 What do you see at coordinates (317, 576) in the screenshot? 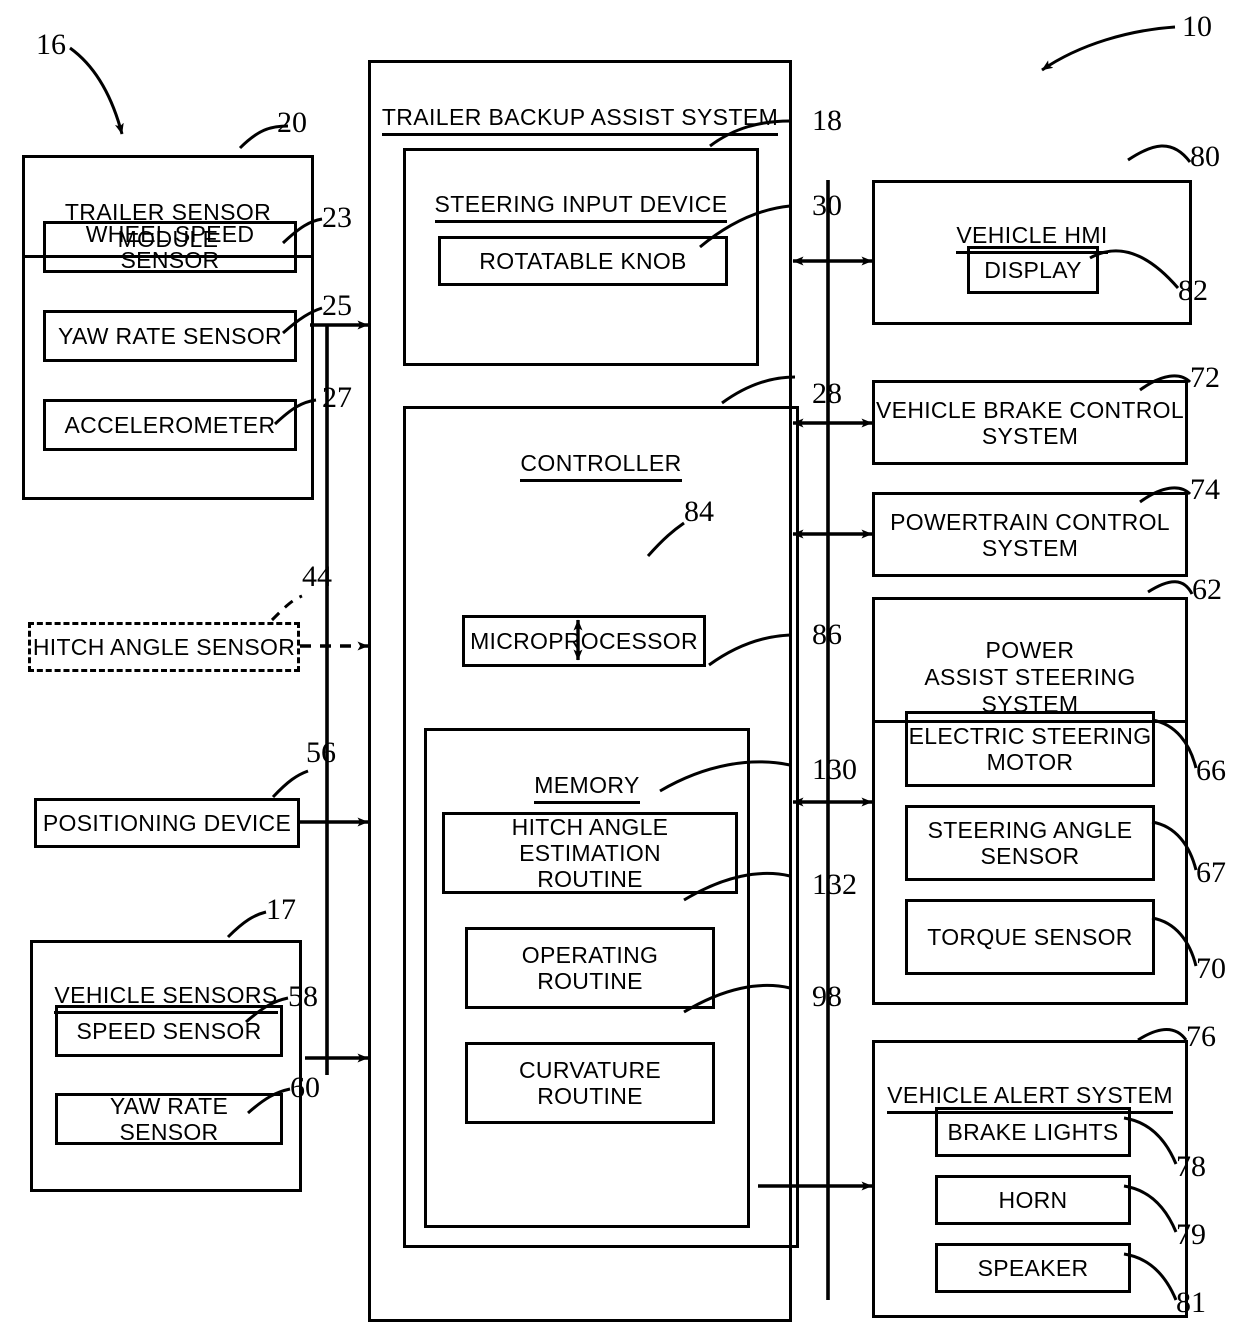
I see `ref-44: 44` at bounding box center [317, 576].